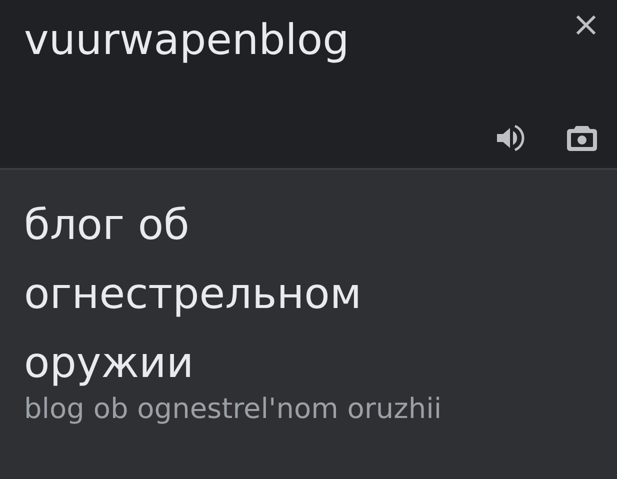  I want to click on transliteration-text: blog ob ognestrel'nom oruzhii, so click(233, 409).